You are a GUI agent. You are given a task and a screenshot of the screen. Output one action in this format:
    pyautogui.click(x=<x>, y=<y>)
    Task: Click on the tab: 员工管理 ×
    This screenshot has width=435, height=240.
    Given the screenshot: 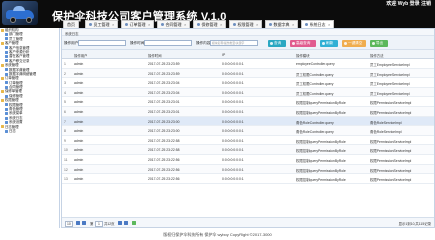 What is the action you would take?
    pyautogui.click(x=102, y=24)
    